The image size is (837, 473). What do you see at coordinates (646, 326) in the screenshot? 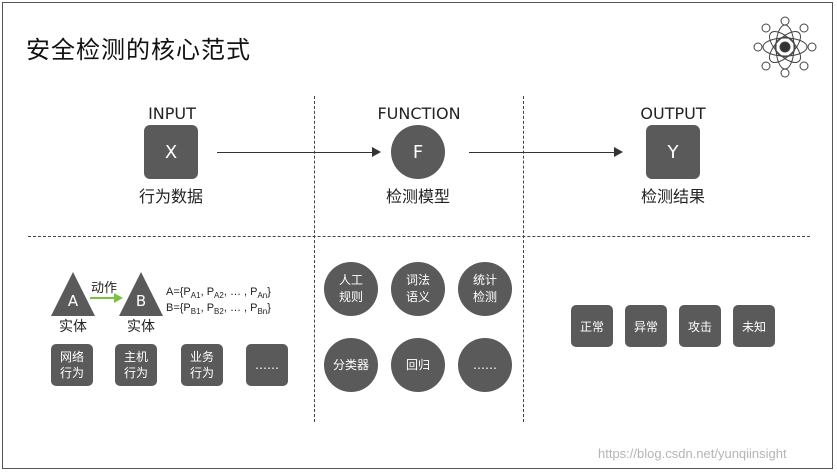
I see `anomaly-result-box: 异常` at bounding box center [646, 326].